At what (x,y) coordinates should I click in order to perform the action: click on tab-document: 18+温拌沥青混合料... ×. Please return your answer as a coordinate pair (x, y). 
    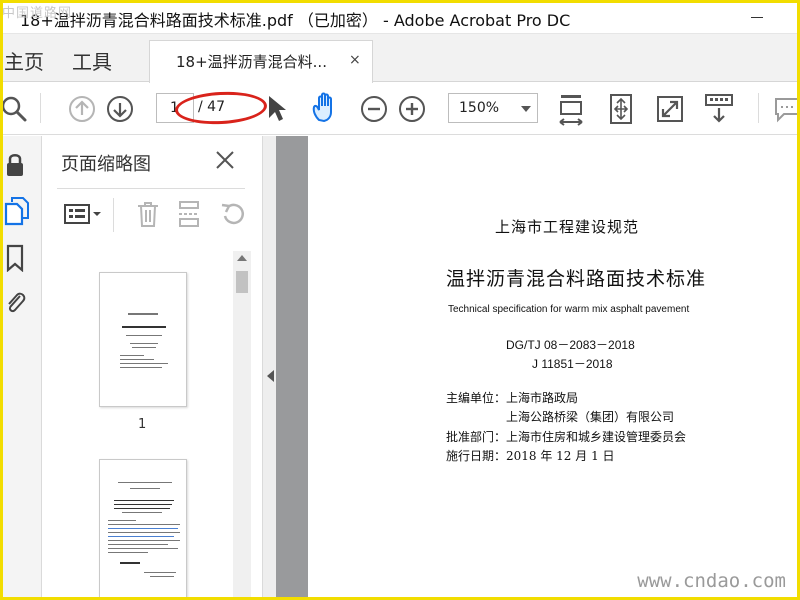
    Looking at the image, I should click on (261, 61).